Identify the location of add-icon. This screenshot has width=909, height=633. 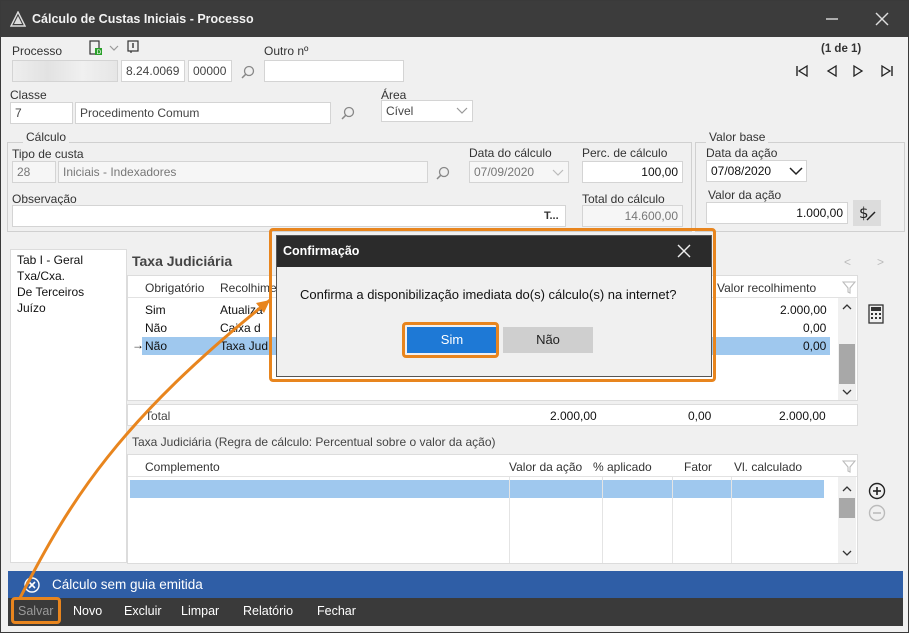
(877, 491).